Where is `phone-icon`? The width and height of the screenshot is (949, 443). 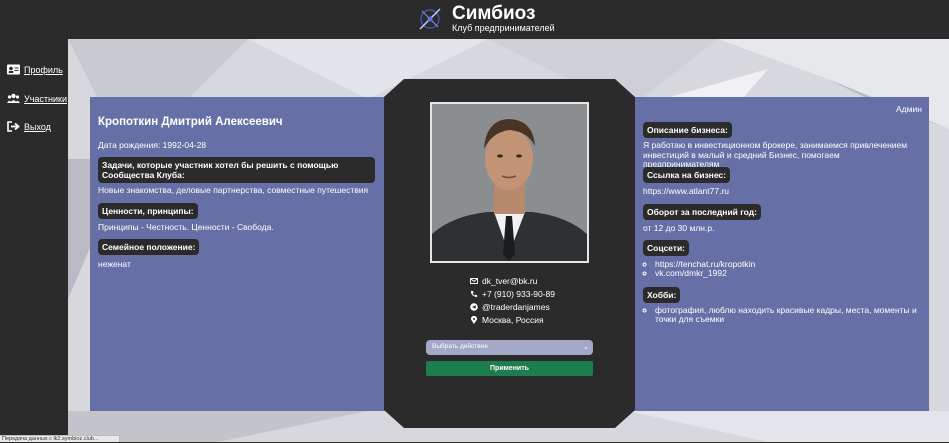 phone-icon is located at coordinates (474, 294).